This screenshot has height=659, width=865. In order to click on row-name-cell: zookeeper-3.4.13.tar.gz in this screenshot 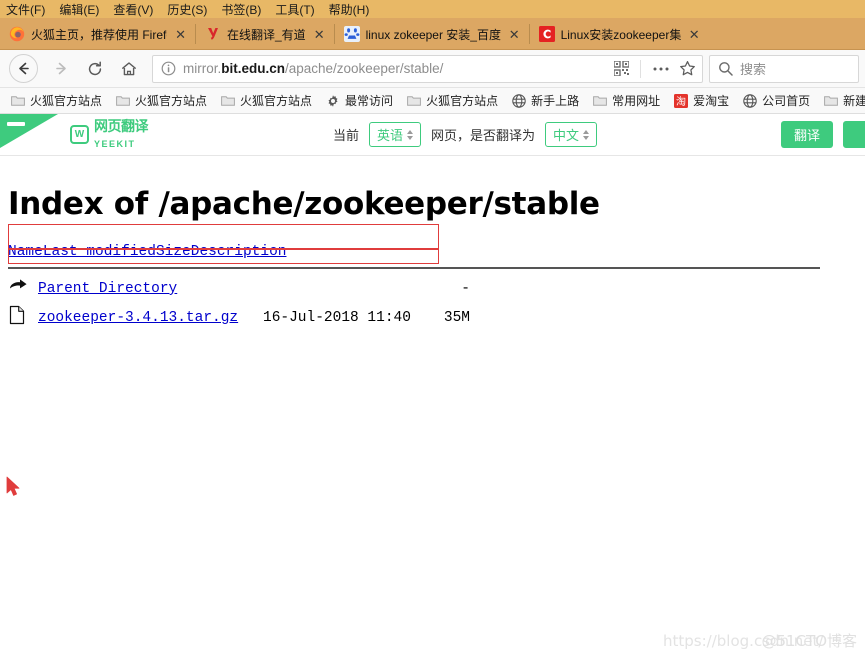, I will do `click(150, 317)`.